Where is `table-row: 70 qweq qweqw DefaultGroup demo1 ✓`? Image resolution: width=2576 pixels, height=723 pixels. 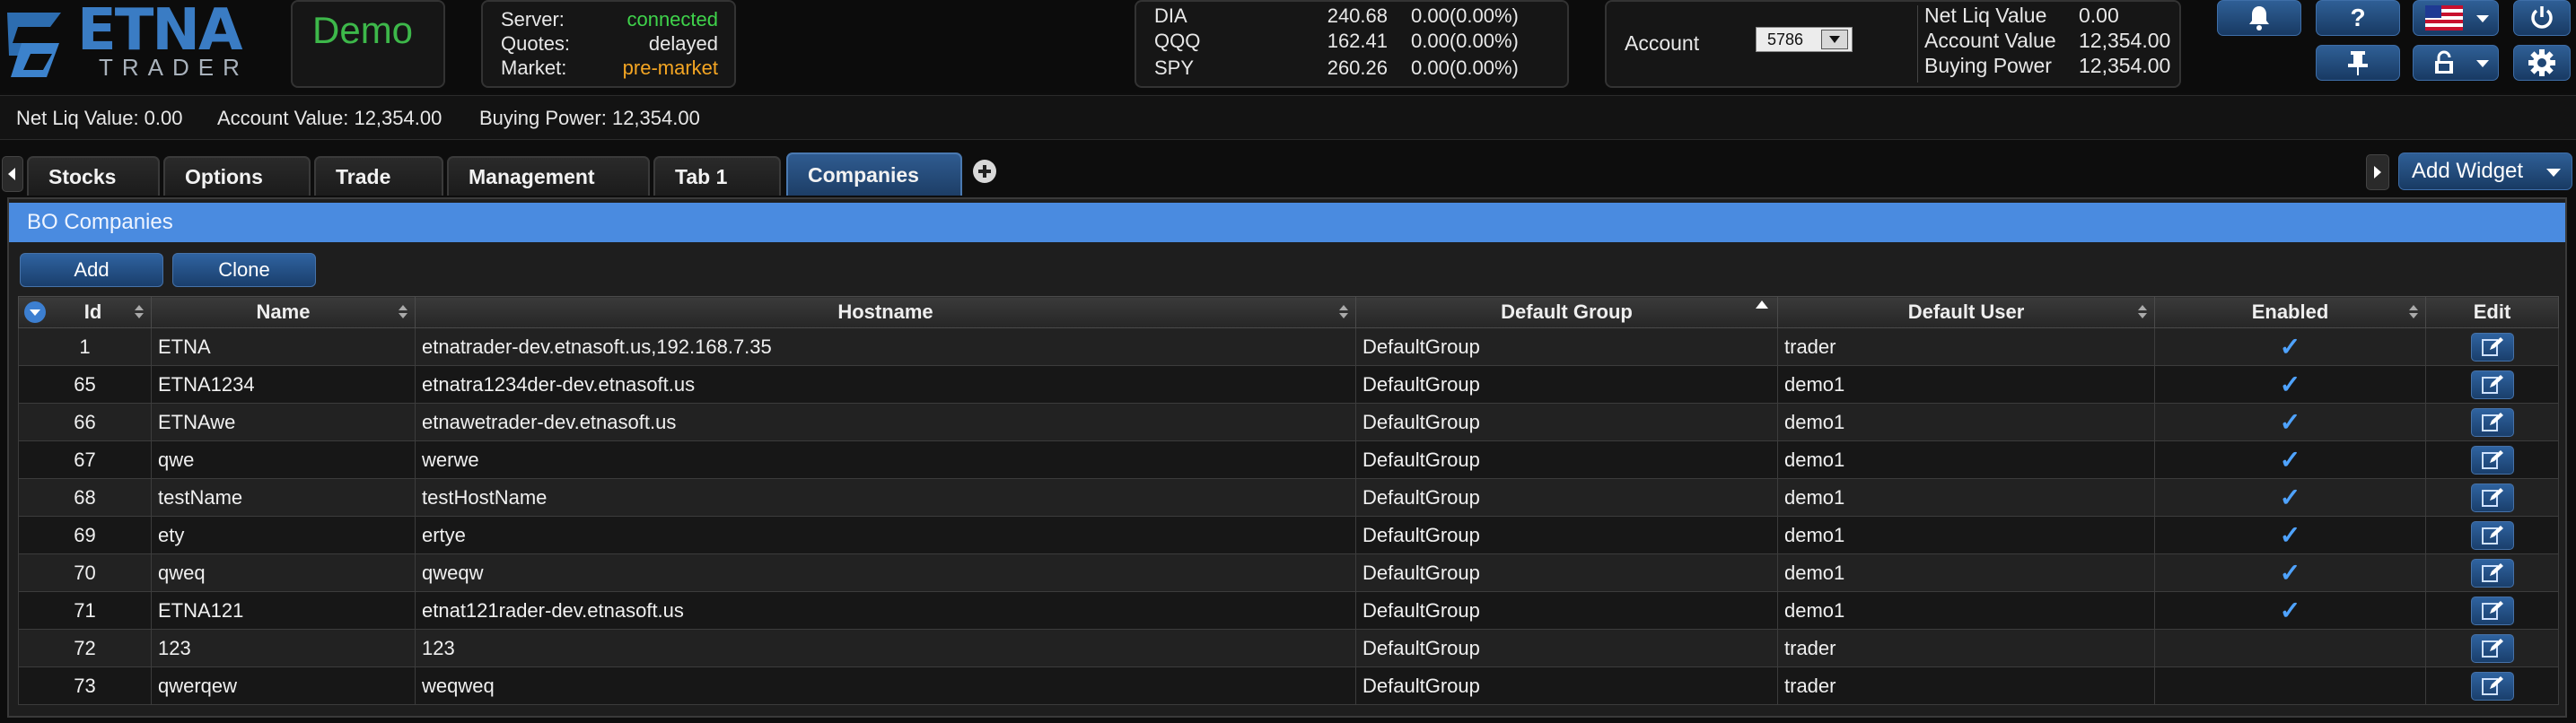 table-row: 70 qweq qweqw DefaultGroup demo1 ✓ is located at coordinates (1288, 572).